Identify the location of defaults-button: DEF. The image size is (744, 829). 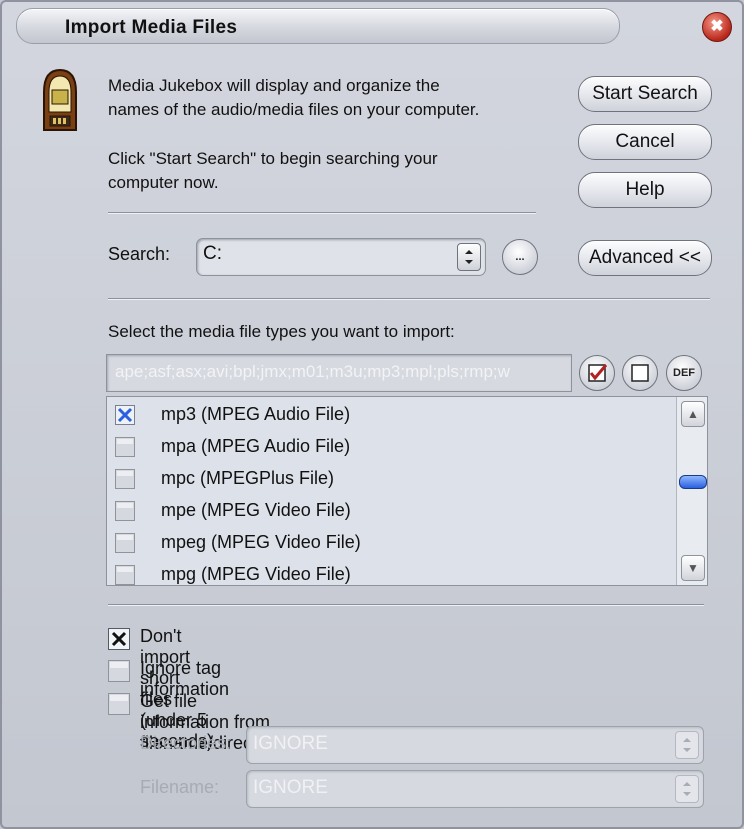
(684, 373).